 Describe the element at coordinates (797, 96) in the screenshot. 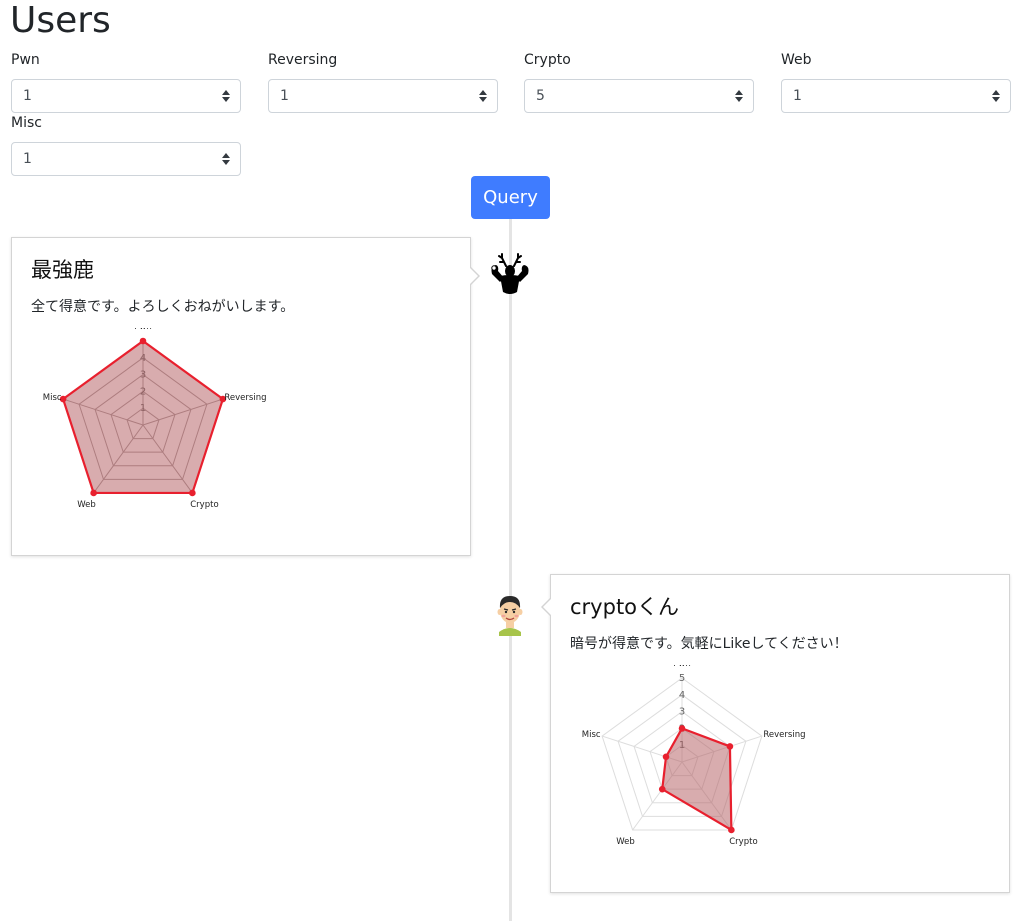

I see `filter-value-web: 1` at that location.